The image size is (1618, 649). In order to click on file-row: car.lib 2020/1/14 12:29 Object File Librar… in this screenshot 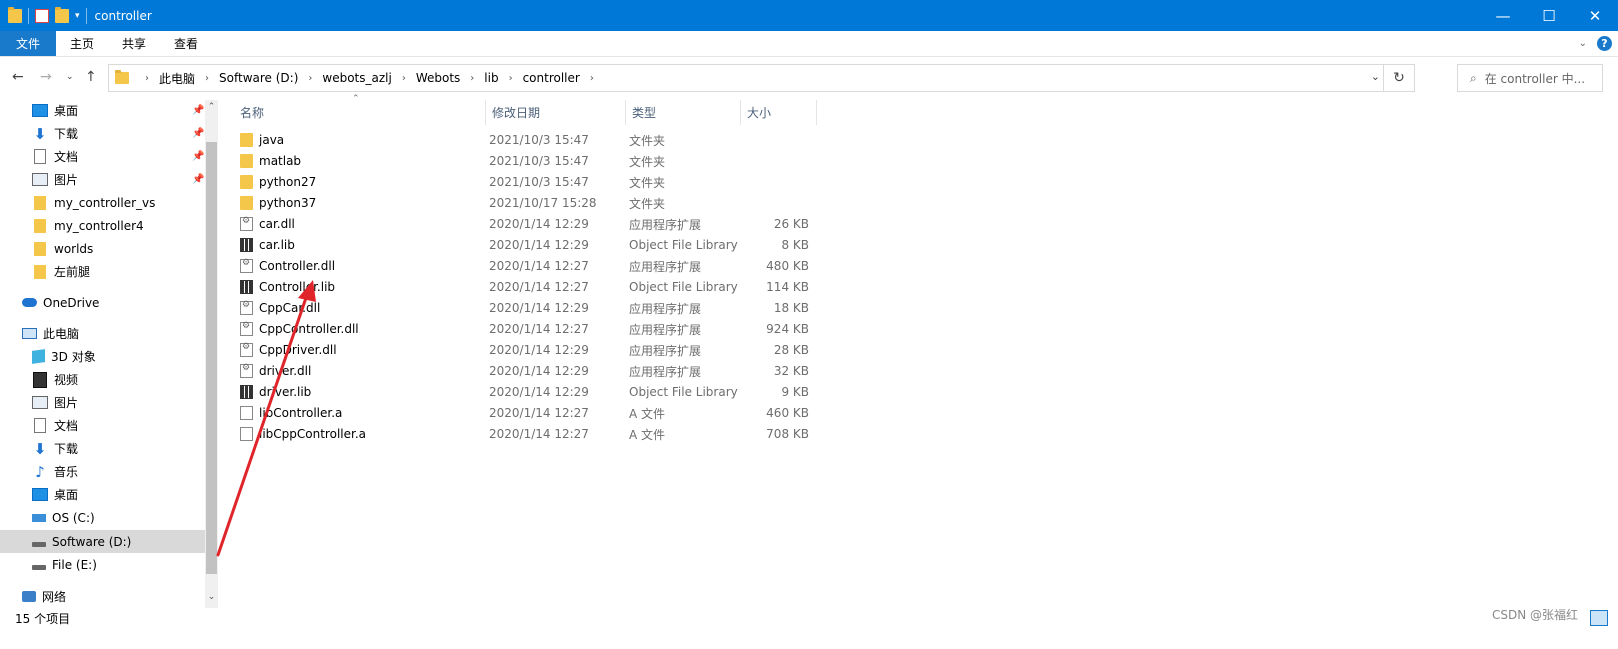, I will do `click(634, 245)`.